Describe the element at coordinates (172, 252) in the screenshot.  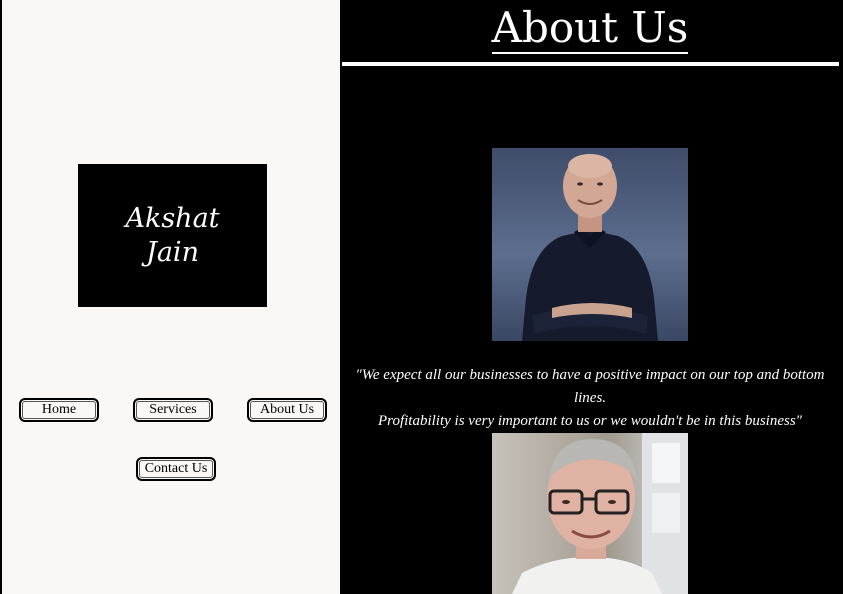
I see `logo-line-last: Jain` at that location.